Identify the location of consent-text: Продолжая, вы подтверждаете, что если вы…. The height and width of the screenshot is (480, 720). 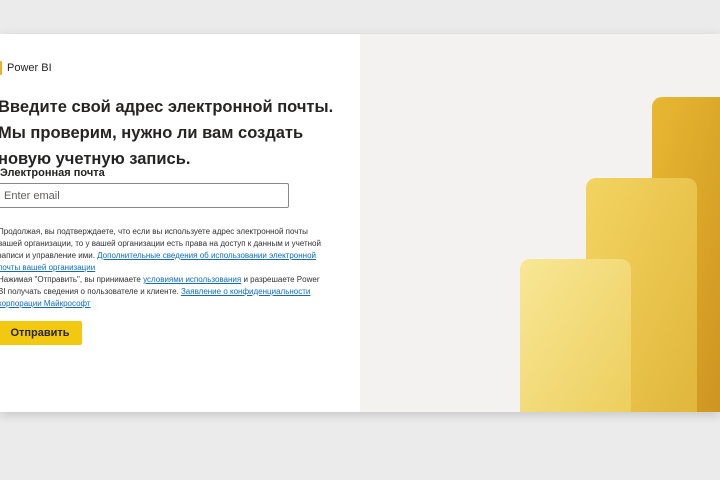
(164, 268).